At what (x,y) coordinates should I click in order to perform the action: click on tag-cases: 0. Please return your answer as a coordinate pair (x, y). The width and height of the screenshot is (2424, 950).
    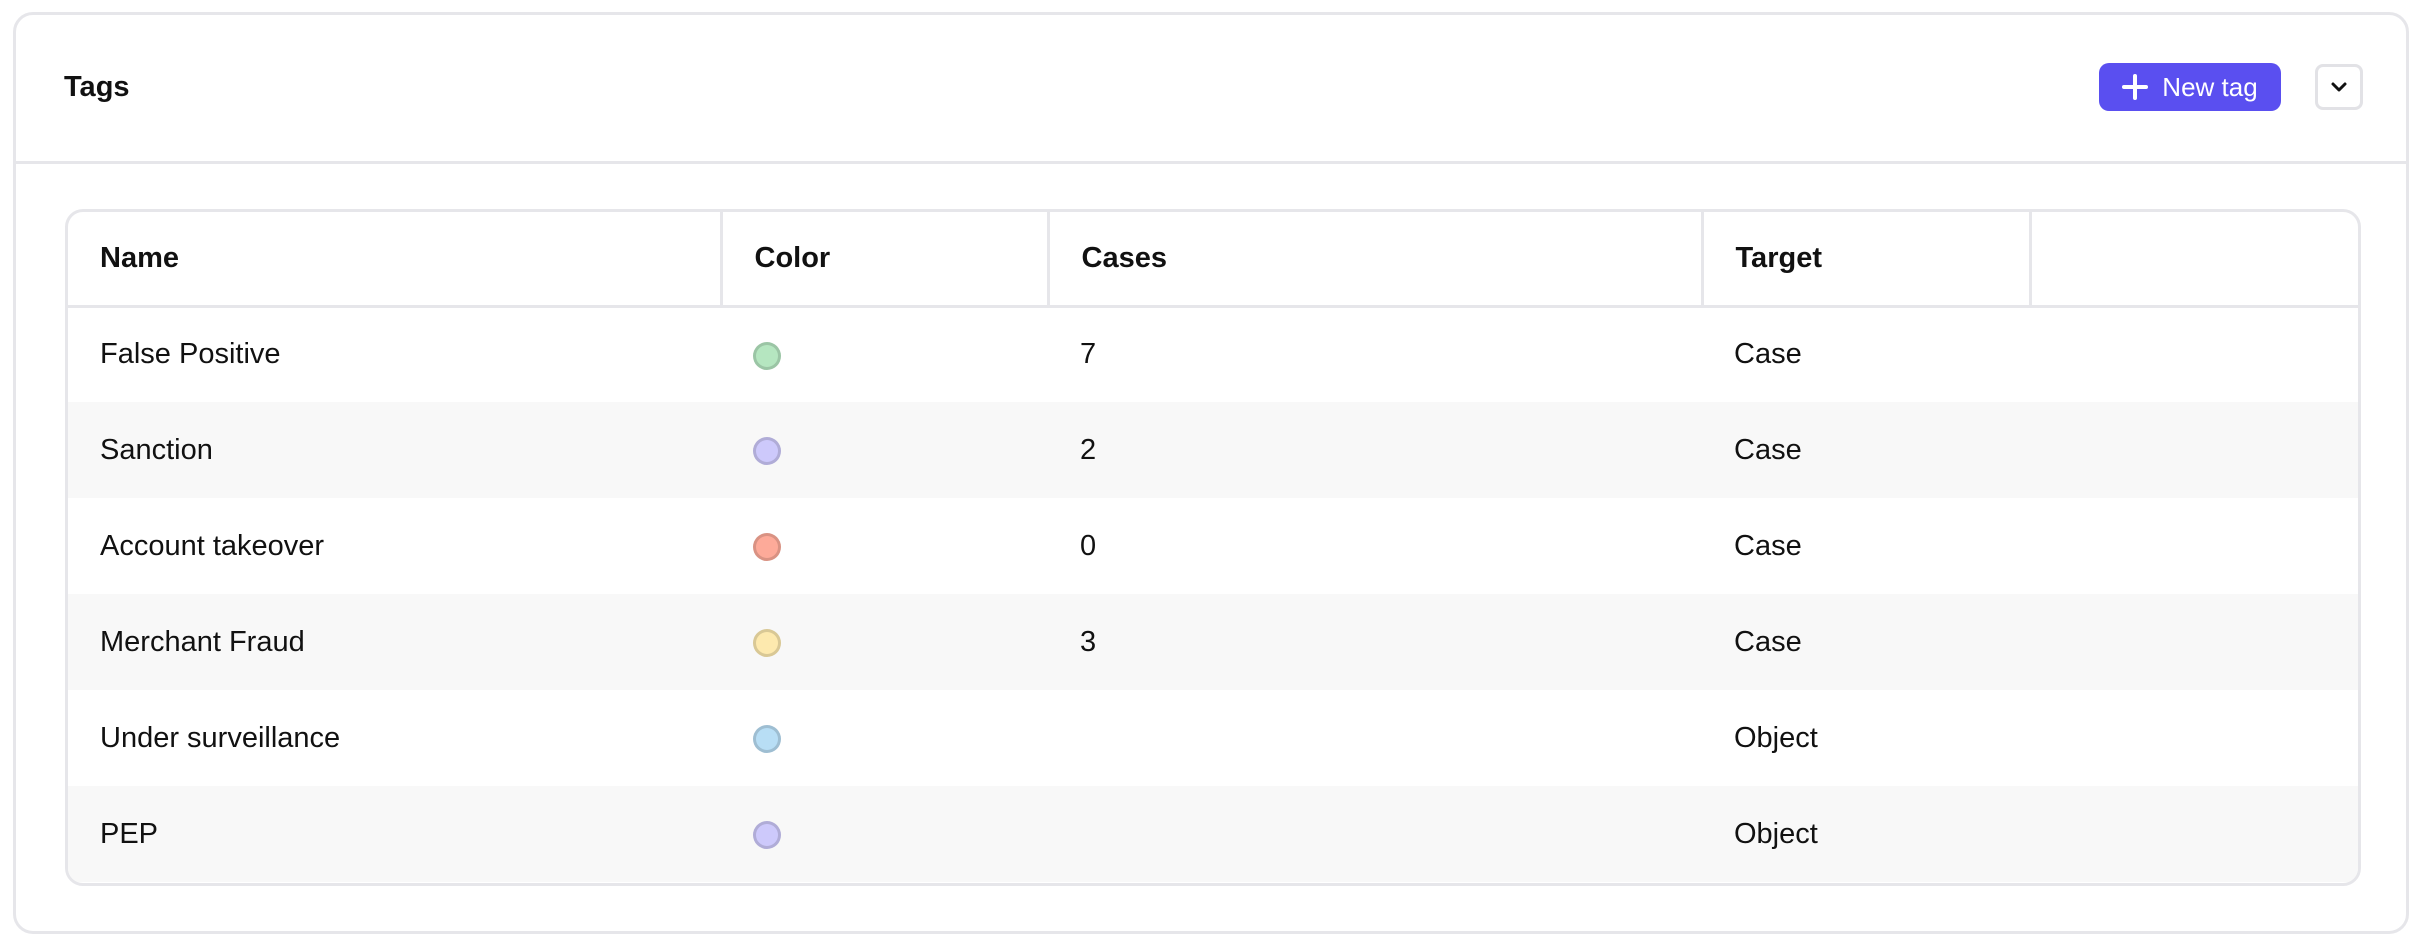
    Looking at the image, I should click on (1088, 545).